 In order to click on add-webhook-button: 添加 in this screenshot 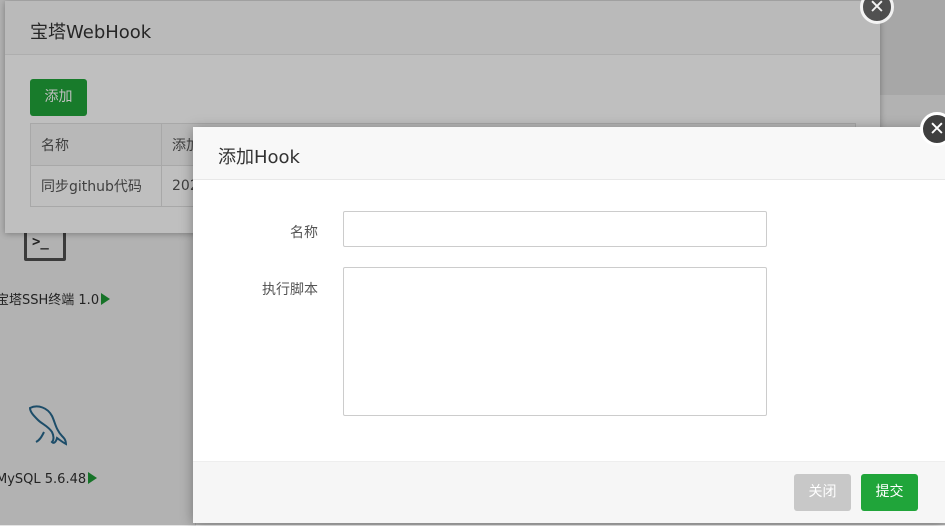, I will do `click(58, 97)`.